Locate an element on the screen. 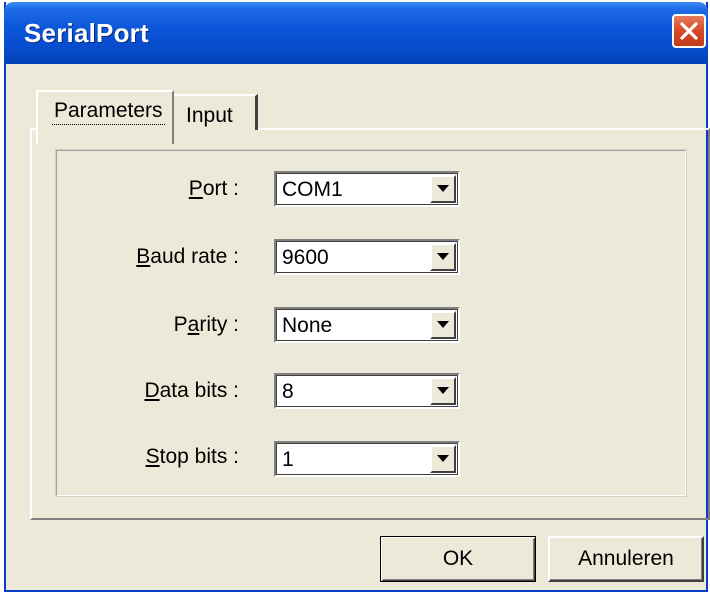 This screenshot has height=597, width=710. close-button is located at coordinates (689, 31).